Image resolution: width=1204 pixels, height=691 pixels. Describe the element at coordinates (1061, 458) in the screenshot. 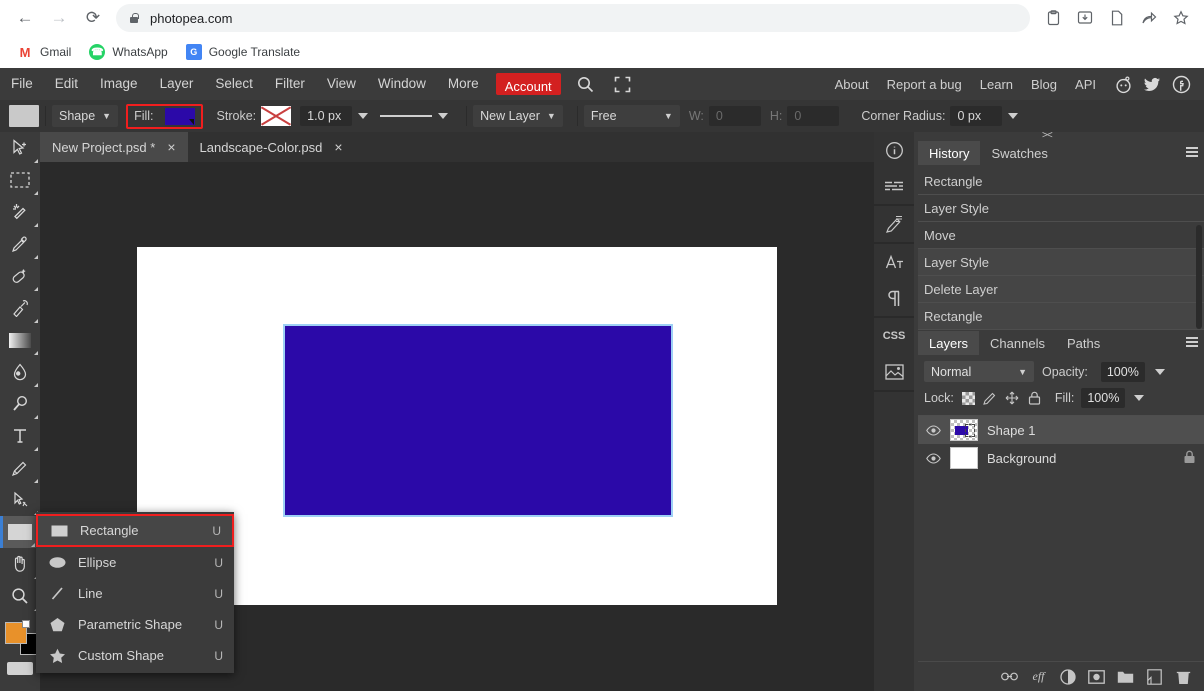

I see `layer-row-background: Background` at that location.